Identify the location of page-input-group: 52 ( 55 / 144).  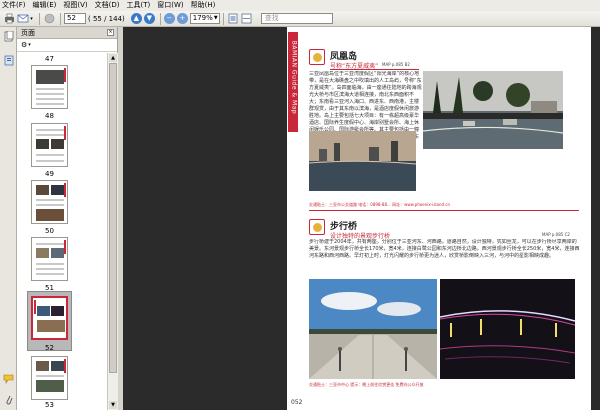
(96, 19).